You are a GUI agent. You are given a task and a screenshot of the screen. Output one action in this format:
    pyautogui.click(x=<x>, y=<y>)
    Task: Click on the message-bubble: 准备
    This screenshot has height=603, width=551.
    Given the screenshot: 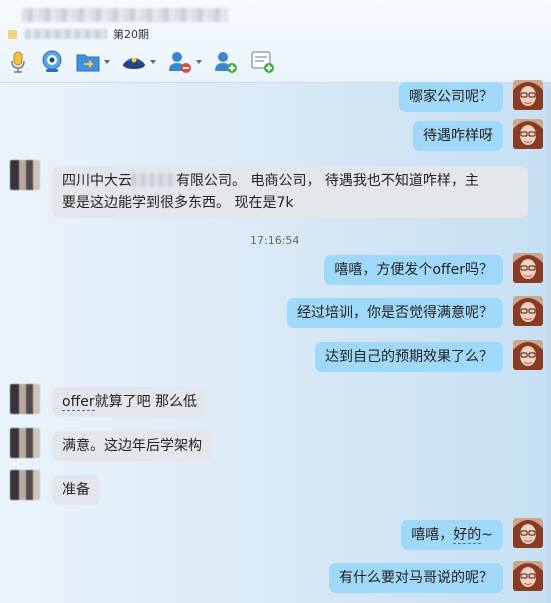 What is the action you would take?
    pyautogui.click(x=76, y=490)
    